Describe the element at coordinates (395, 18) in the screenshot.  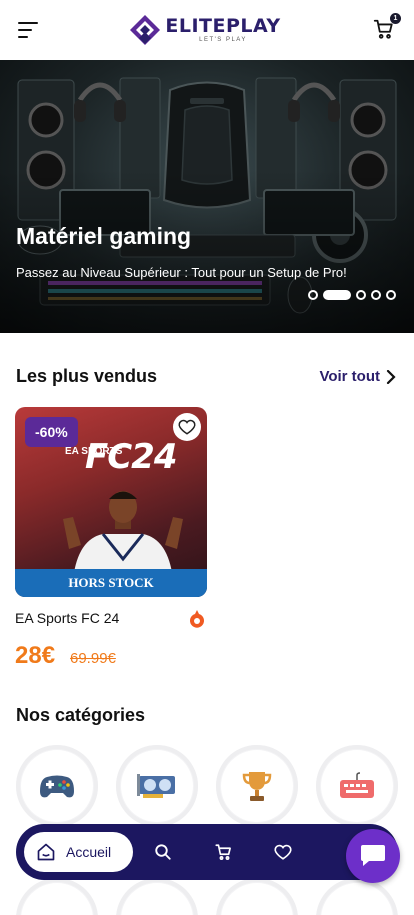
I see `cart-count-badge: 1` at that location.